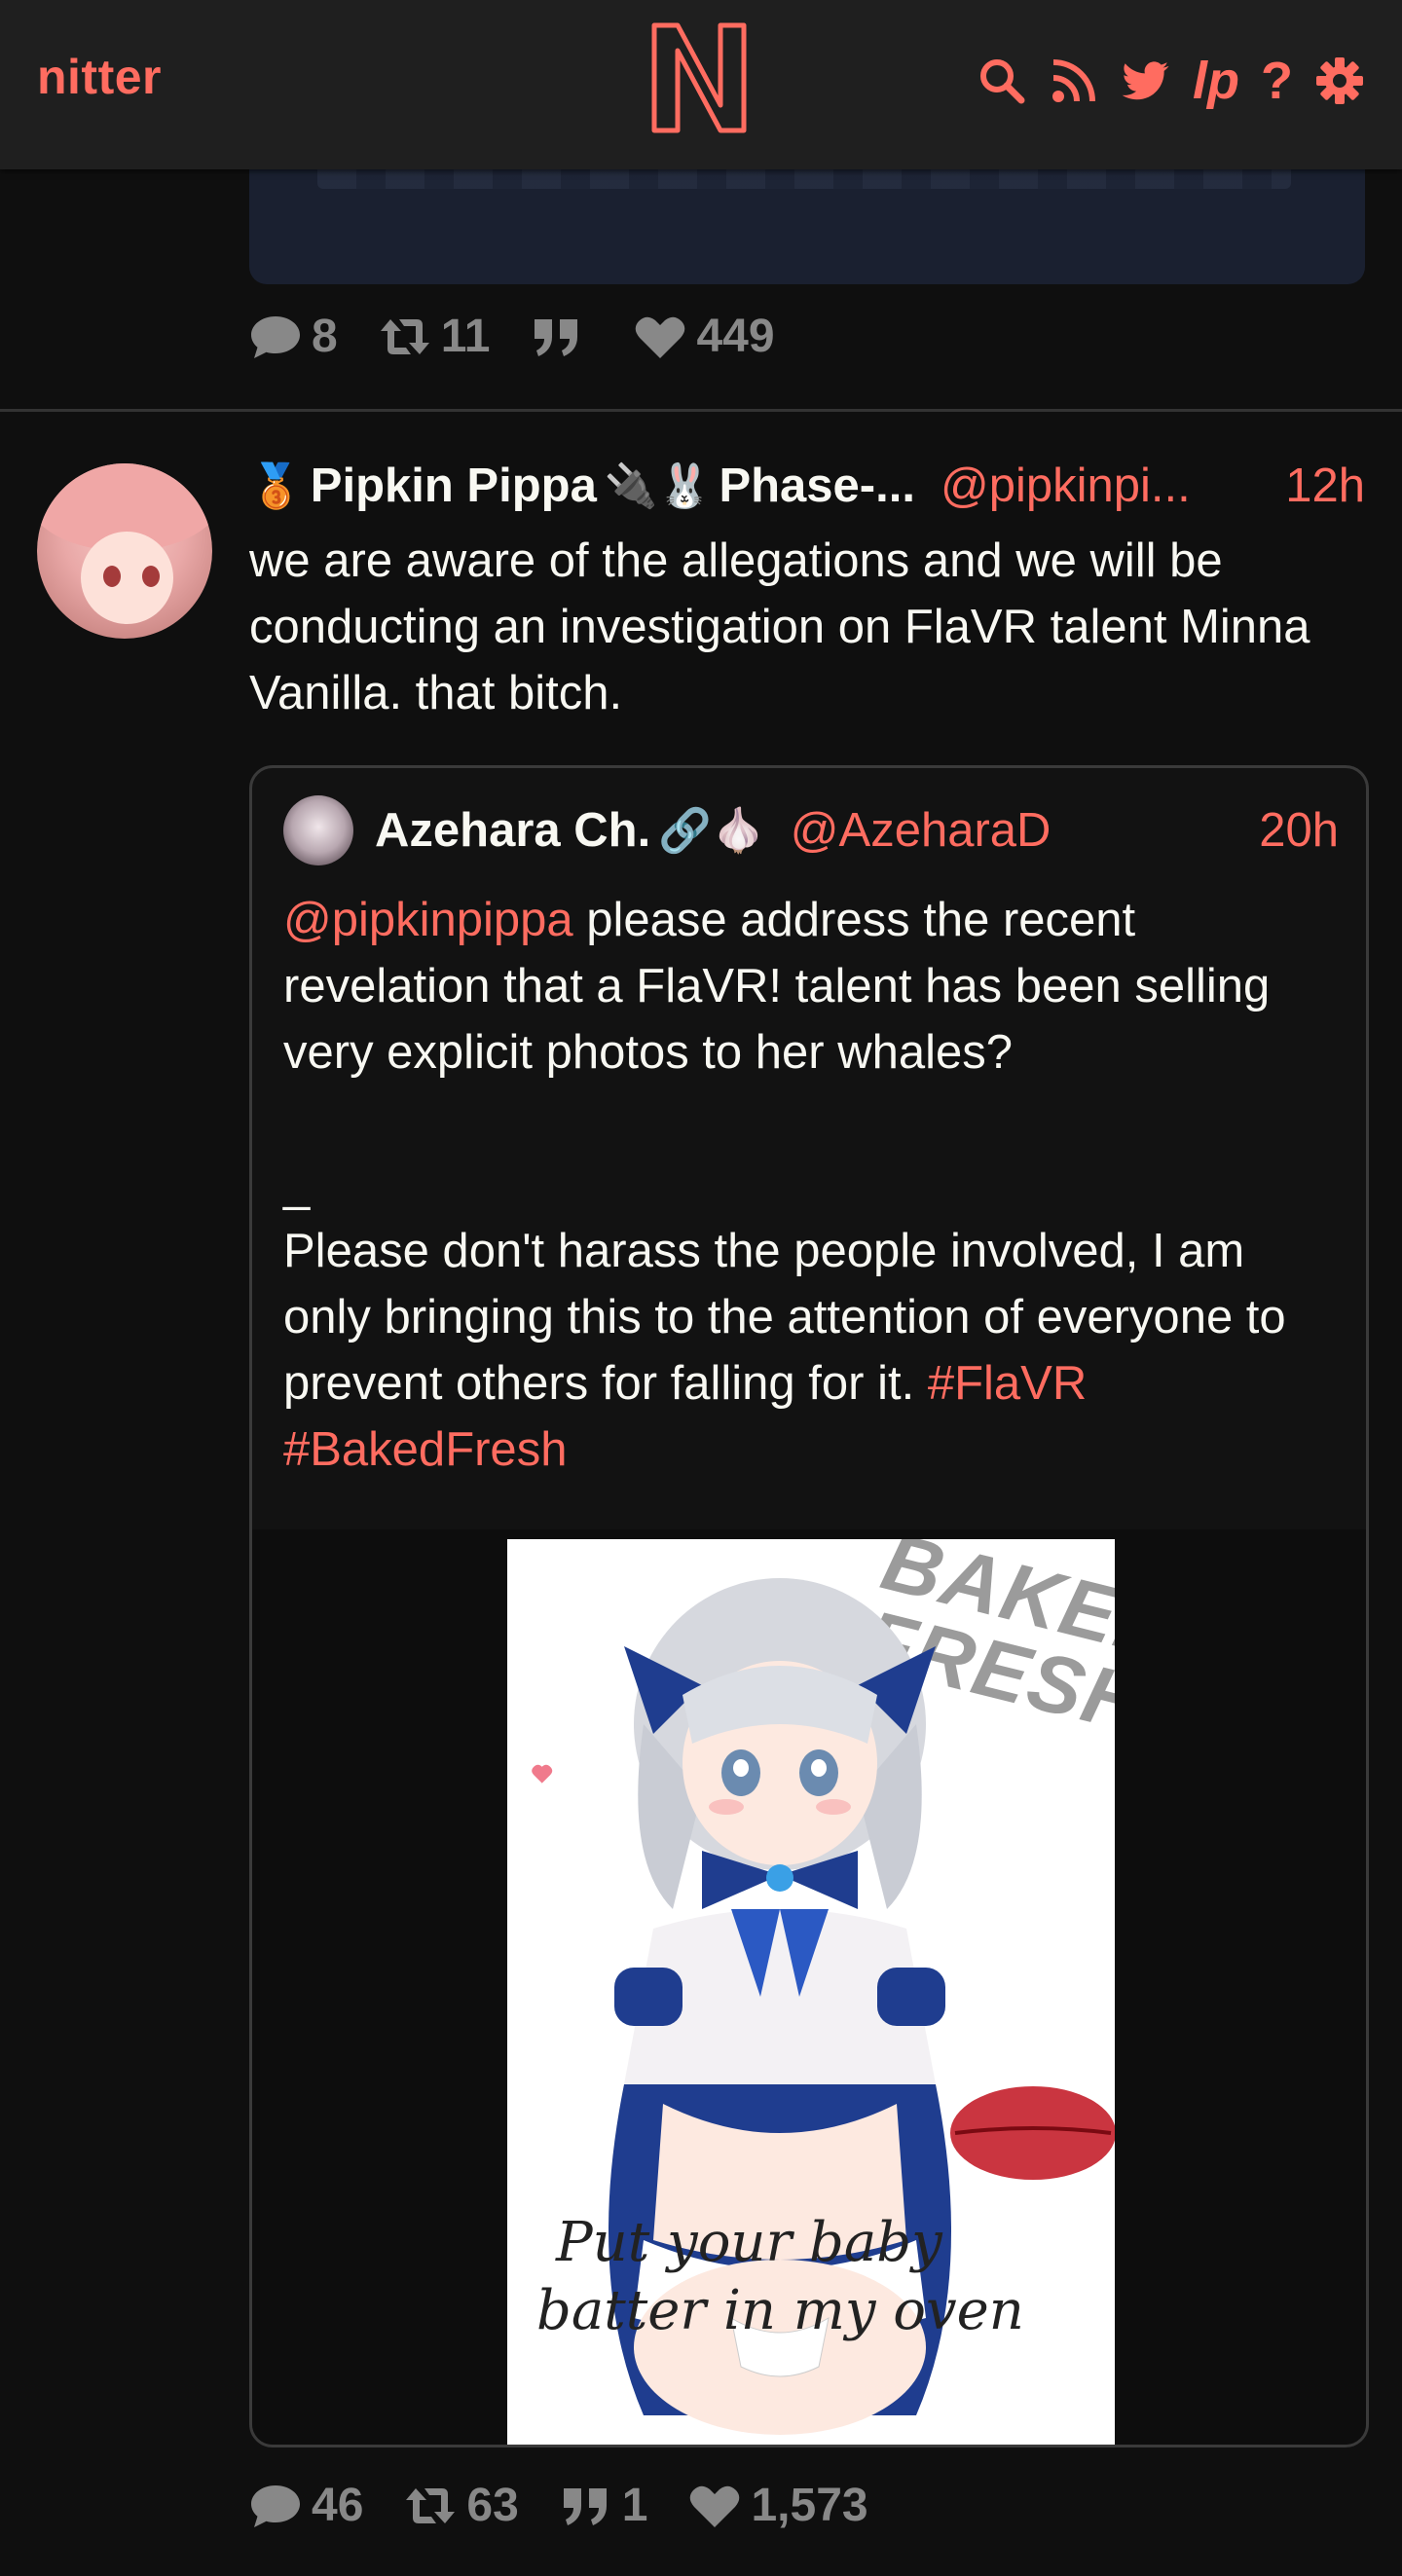 This screenshot has height=2576, width=1402. What do you see at coordinates (1002, 80) in the screenshot?
I see `search-icon` at bounding box center [1002, 80].